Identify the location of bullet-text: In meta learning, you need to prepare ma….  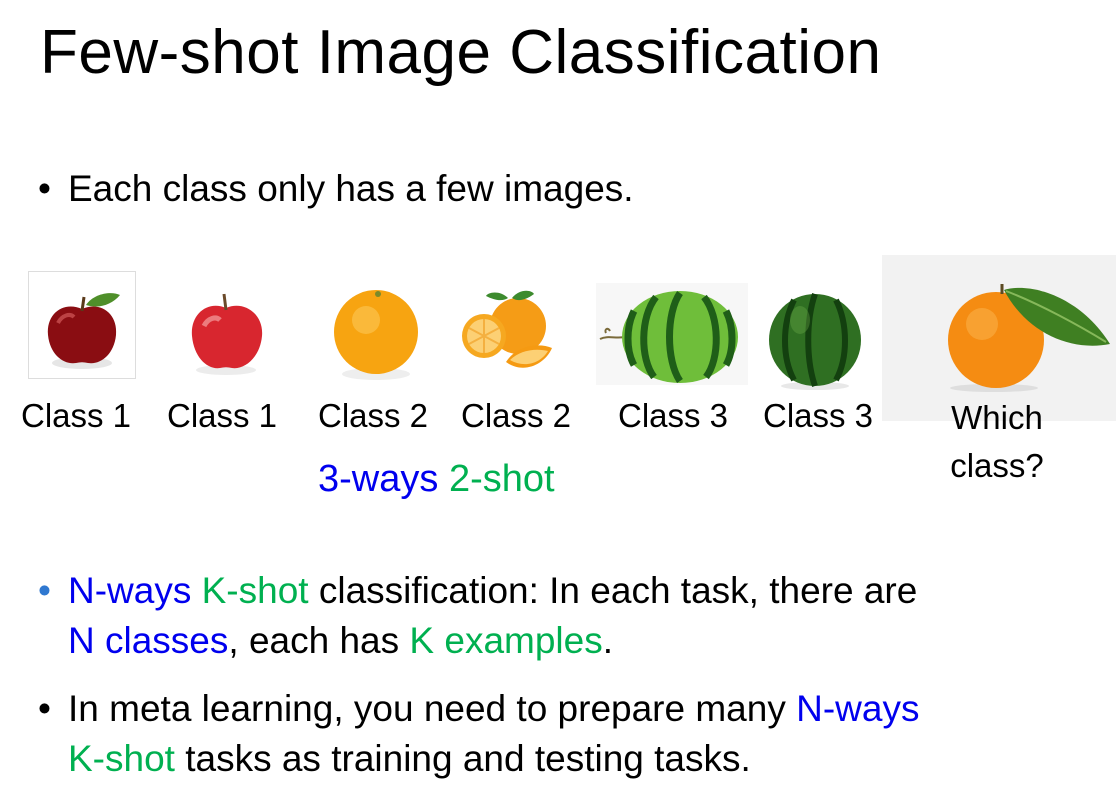
(493, 734).